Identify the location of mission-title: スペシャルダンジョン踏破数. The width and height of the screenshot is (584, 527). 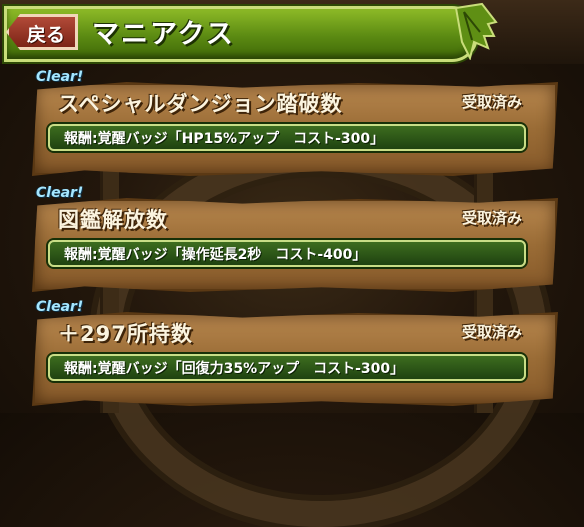
(200, 104).